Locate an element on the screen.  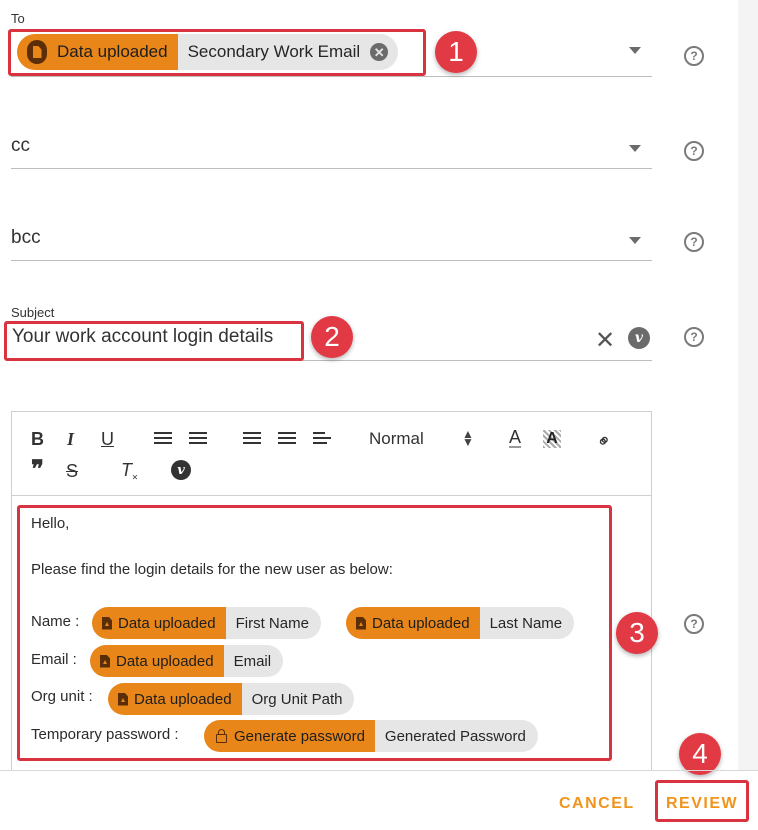
to-underline is located at coordinates (331, 76).